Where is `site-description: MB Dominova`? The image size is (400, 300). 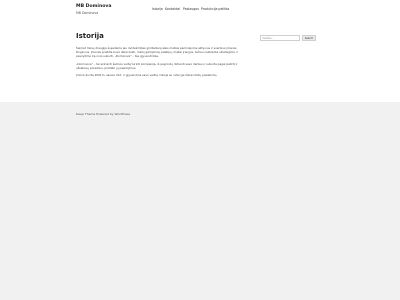 site-description: MB Dominova is located at coordinates (87, 13).